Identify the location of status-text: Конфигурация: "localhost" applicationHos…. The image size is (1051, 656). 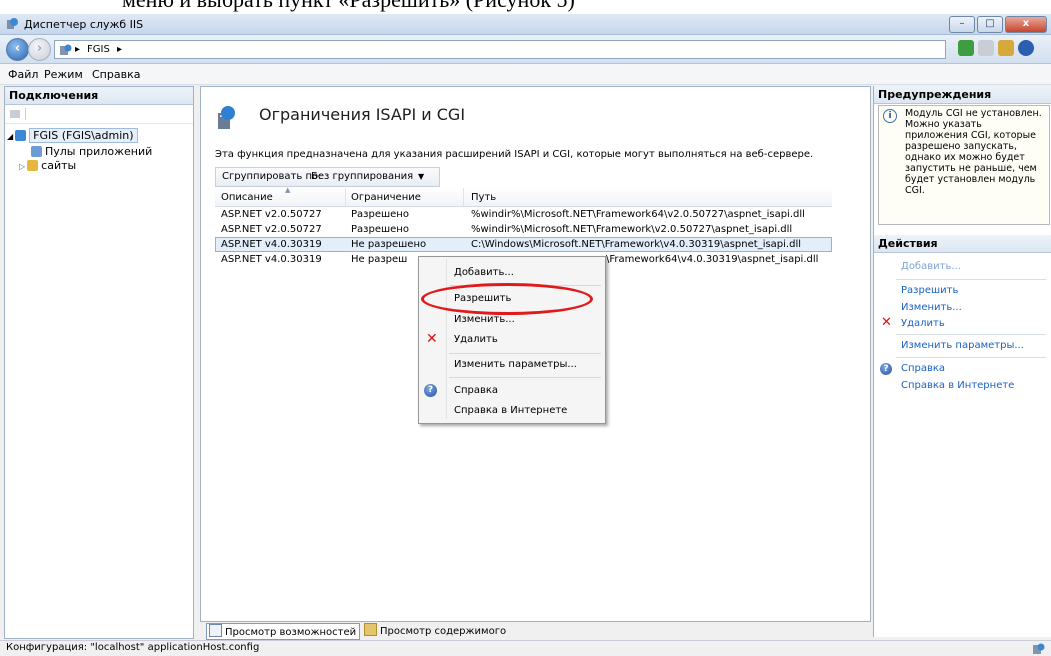
(133, 647).